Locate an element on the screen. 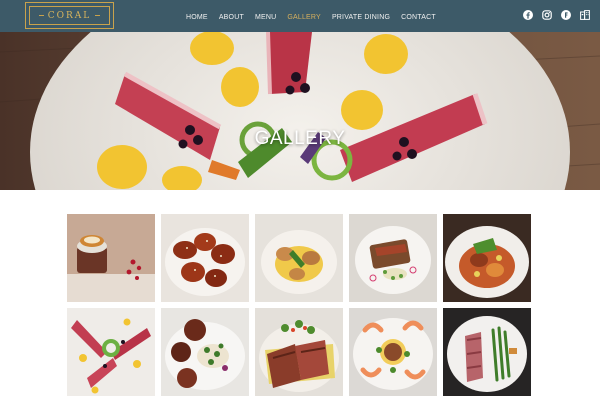  tataki-photo is located at coordinates (111, 352).